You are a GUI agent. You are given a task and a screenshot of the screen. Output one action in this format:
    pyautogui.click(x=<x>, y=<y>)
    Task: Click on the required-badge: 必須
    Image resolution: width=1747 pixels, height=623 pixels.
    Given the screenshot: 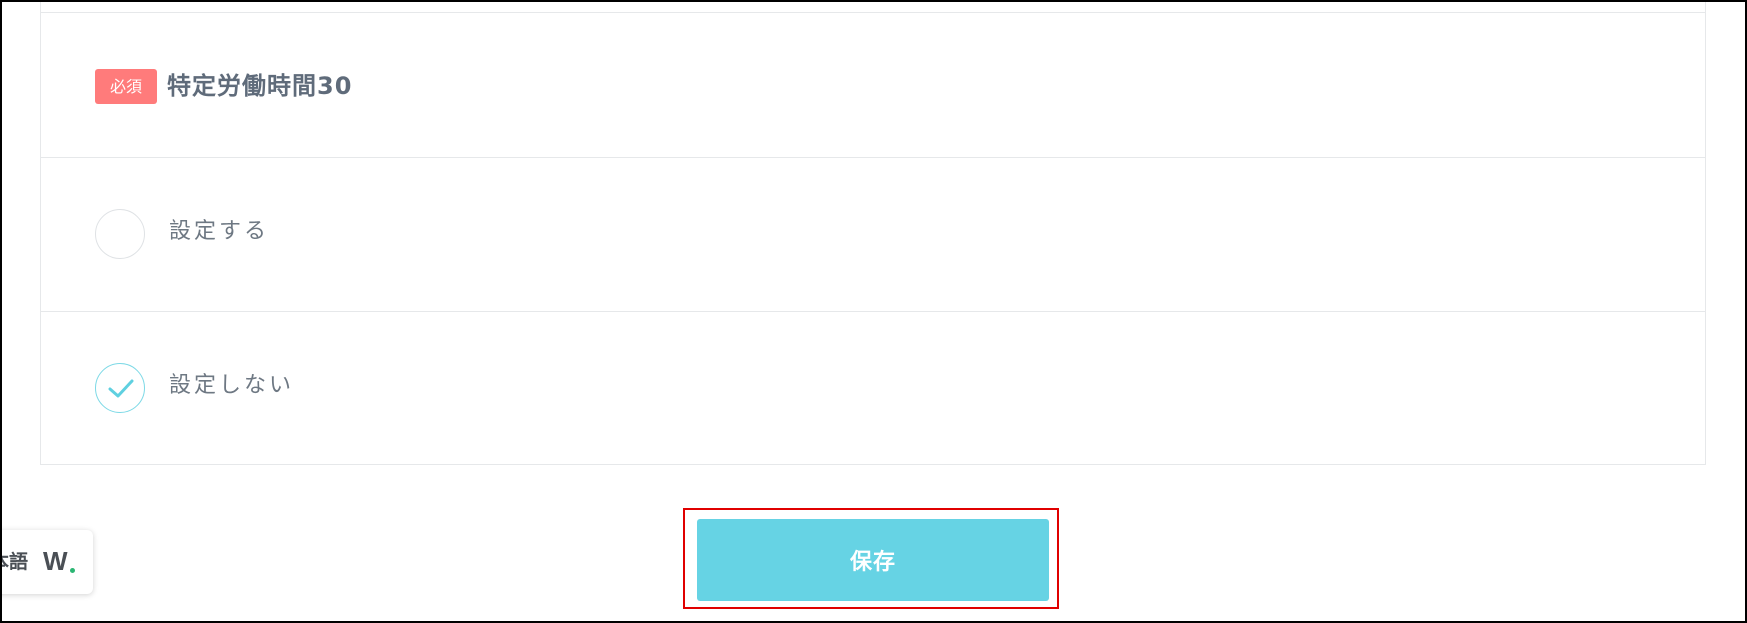 What is the action you would take?
    pyautogui.click(x=126, y=86)
    